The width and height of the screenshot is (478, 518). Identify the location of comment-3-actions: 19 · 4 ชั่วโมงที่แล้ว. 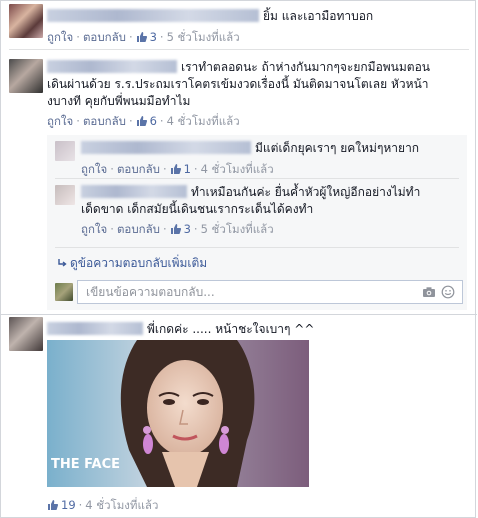
(257, 505).